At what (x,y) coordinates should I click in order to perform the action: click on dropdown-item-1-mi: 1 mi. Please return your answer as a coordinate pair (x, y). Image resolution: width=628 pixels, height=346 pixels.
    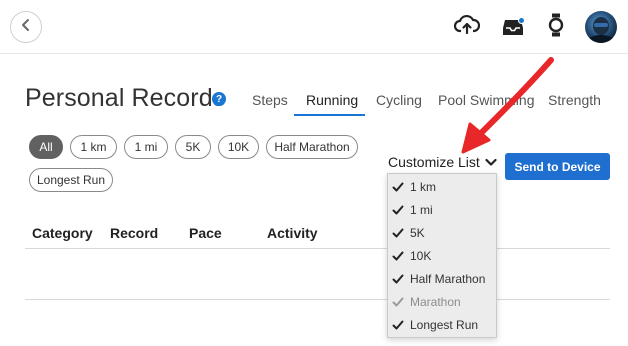
    Looking at the image, I should click on (412, 210).